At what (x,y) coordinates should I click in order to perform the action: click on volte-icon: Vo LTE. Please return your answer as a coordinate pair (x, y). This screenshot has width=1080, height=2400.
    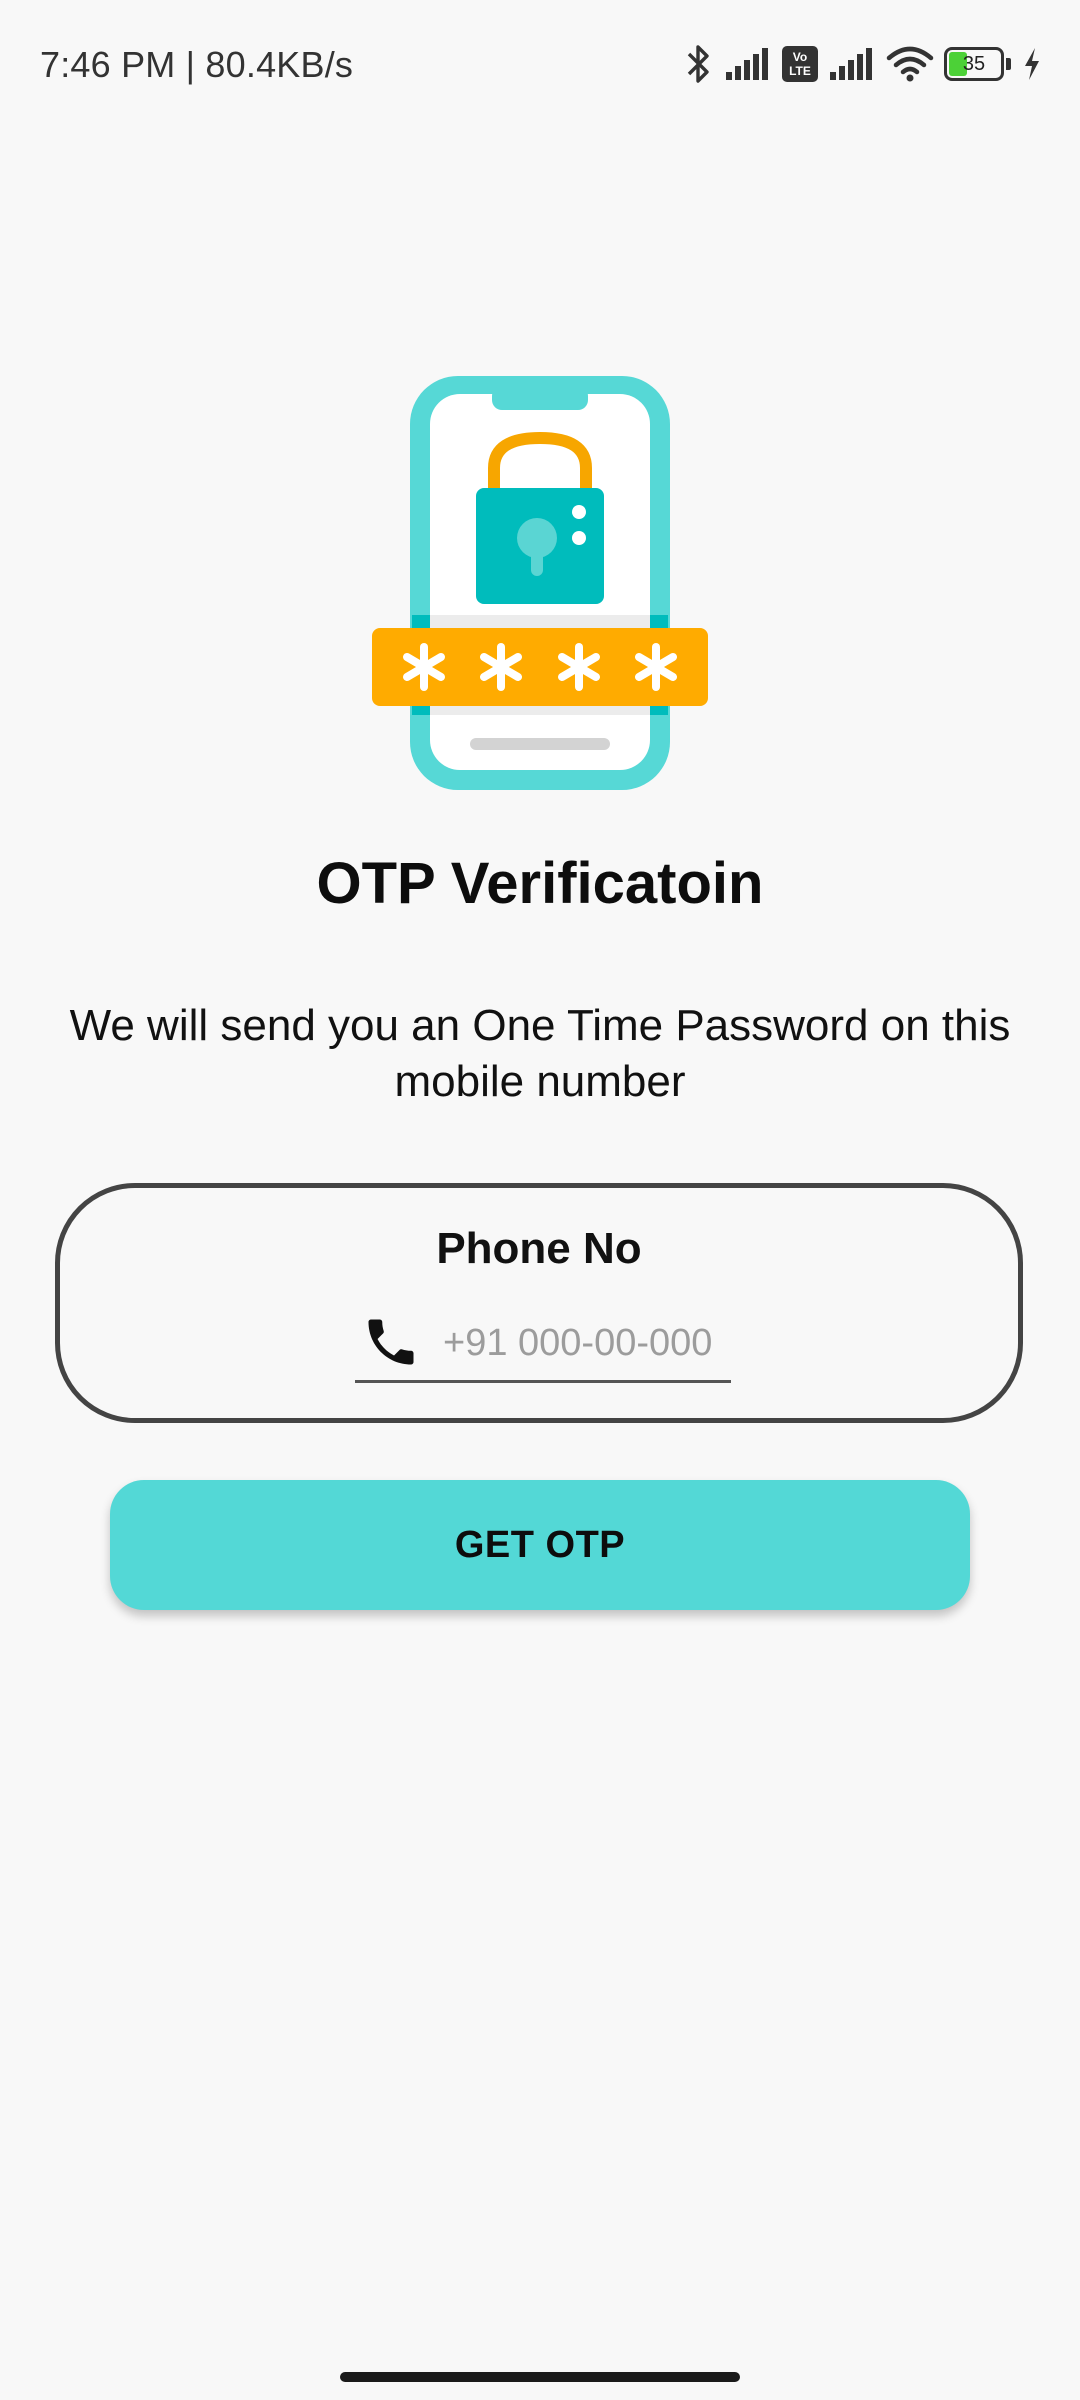
    Looking at the image, I should click on (800, 64).